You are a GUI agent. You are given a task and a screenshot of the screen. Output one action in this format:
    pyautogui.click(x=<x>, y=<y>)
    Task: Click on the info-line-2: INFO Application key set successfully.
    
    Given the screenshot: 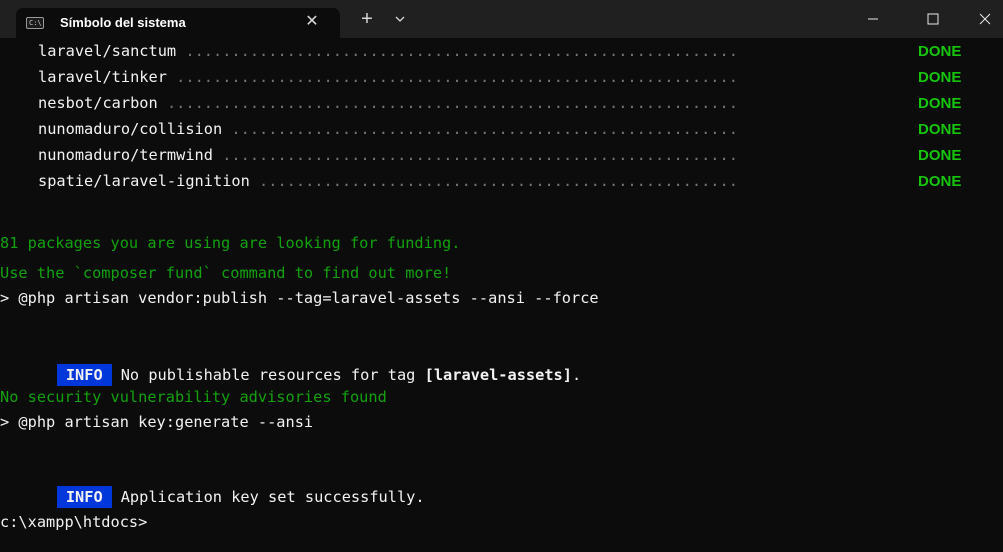 What is the action you would take?
    pyautogui.click(x=511, y=484)
    